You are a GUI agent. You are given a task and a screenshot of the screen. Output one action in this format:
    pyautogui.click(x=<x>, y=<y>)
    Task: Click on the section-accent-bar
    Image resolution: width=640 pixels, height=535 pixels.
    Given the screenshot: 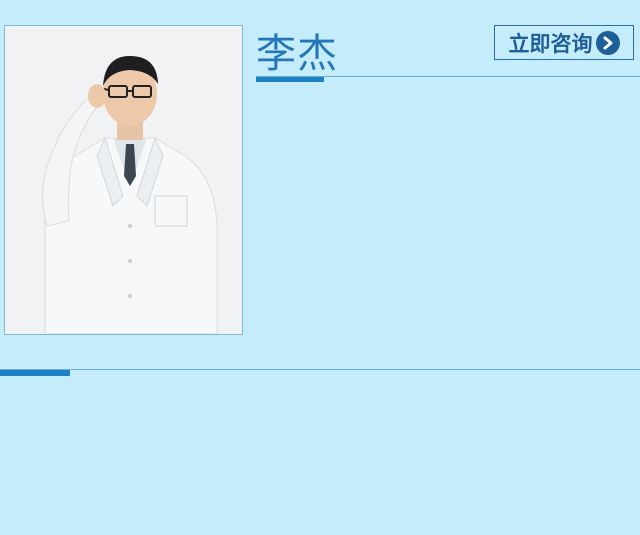 What is the action you would take?
    pyautogui.click(x=35, y=373)
    